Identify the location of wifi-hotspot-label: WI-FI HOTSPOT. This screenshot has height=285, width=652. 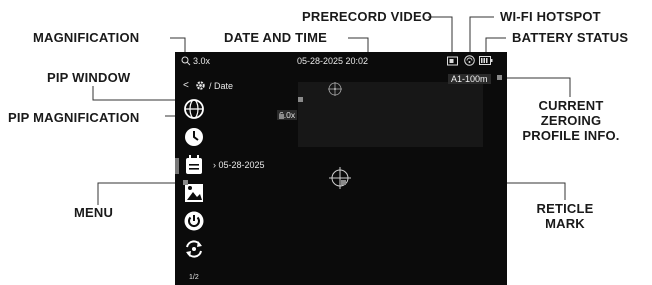
(550, 16).